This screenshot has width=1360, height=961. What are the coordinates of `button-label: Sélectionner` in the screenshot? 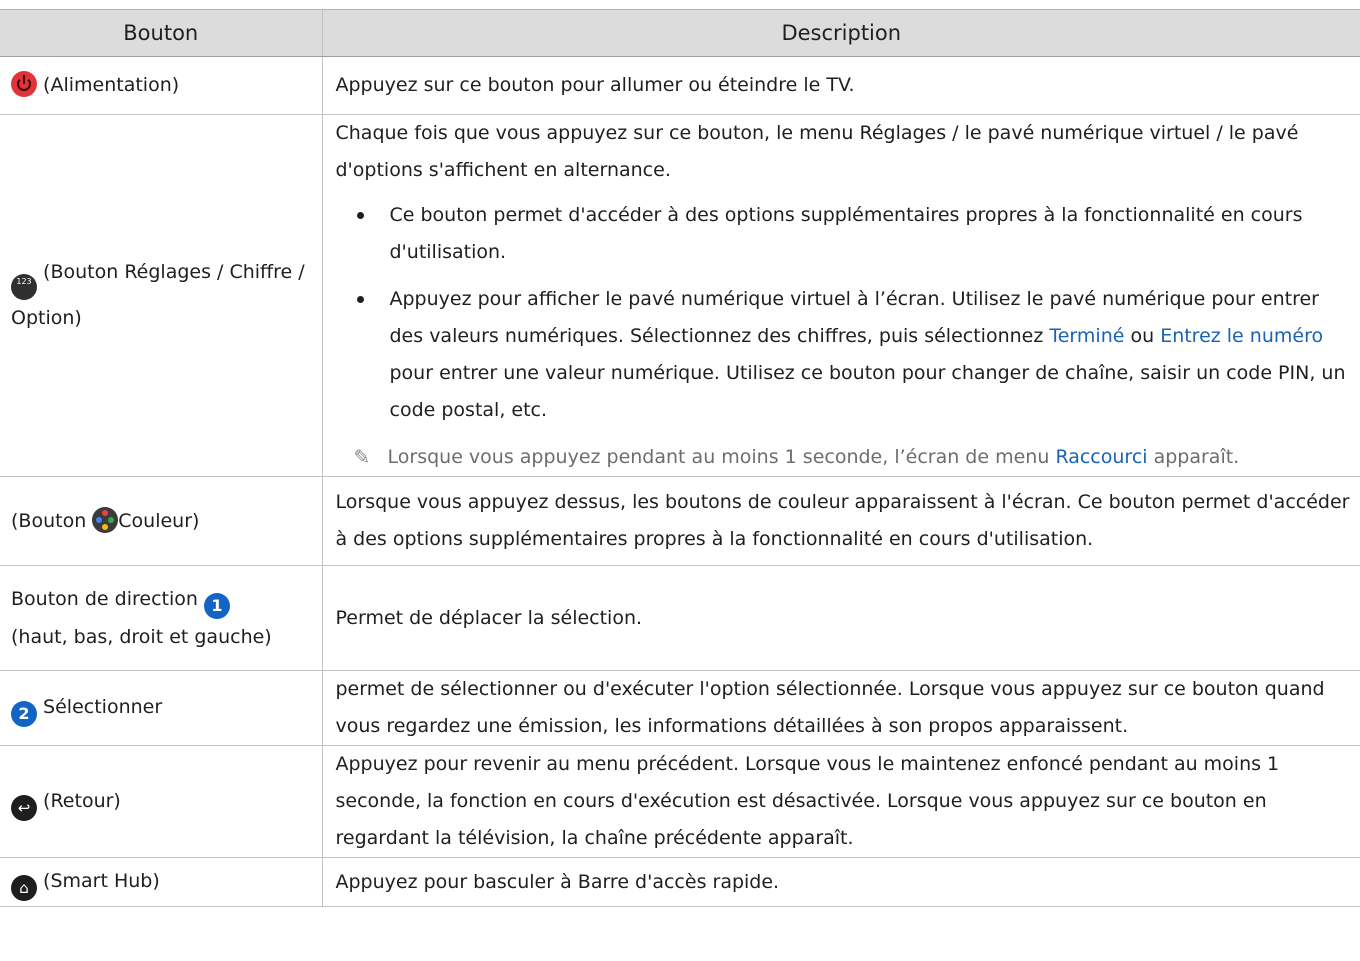 It's located at (103, 707).